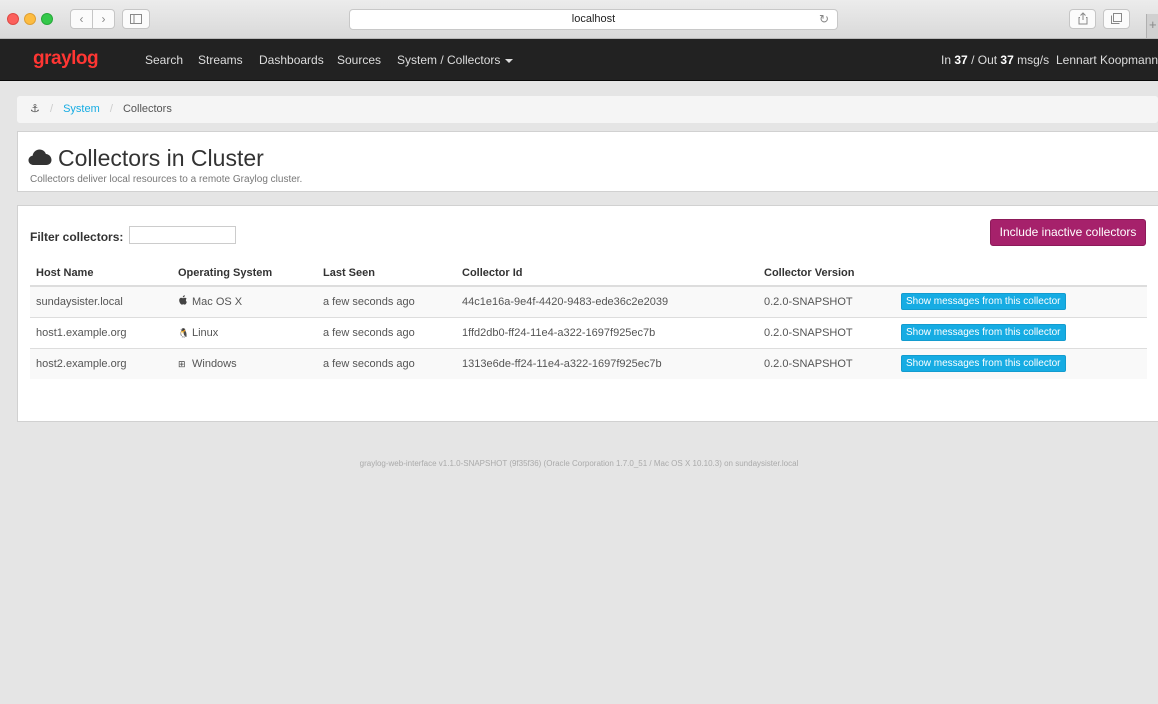  Describe the element at coordinates (607, 363) in the screenshot. I see `collector-id-cell: 1313e6de-ff24-11e4-a322-1697f925ec7b` at that location.